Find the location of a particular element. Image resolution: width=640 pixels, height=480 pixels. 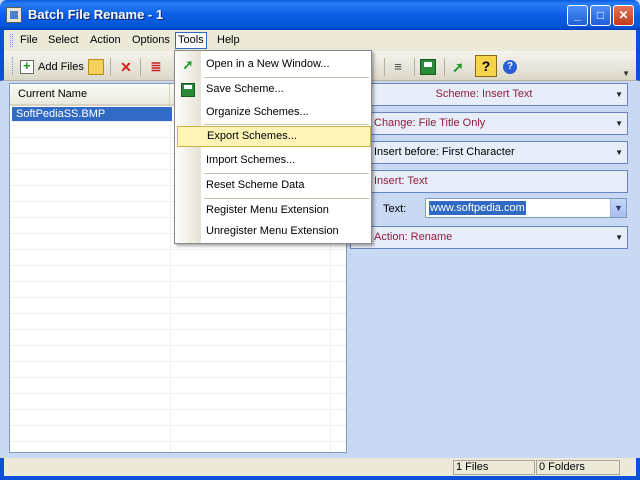

menu-file: File is located at coordinates (29, 40).